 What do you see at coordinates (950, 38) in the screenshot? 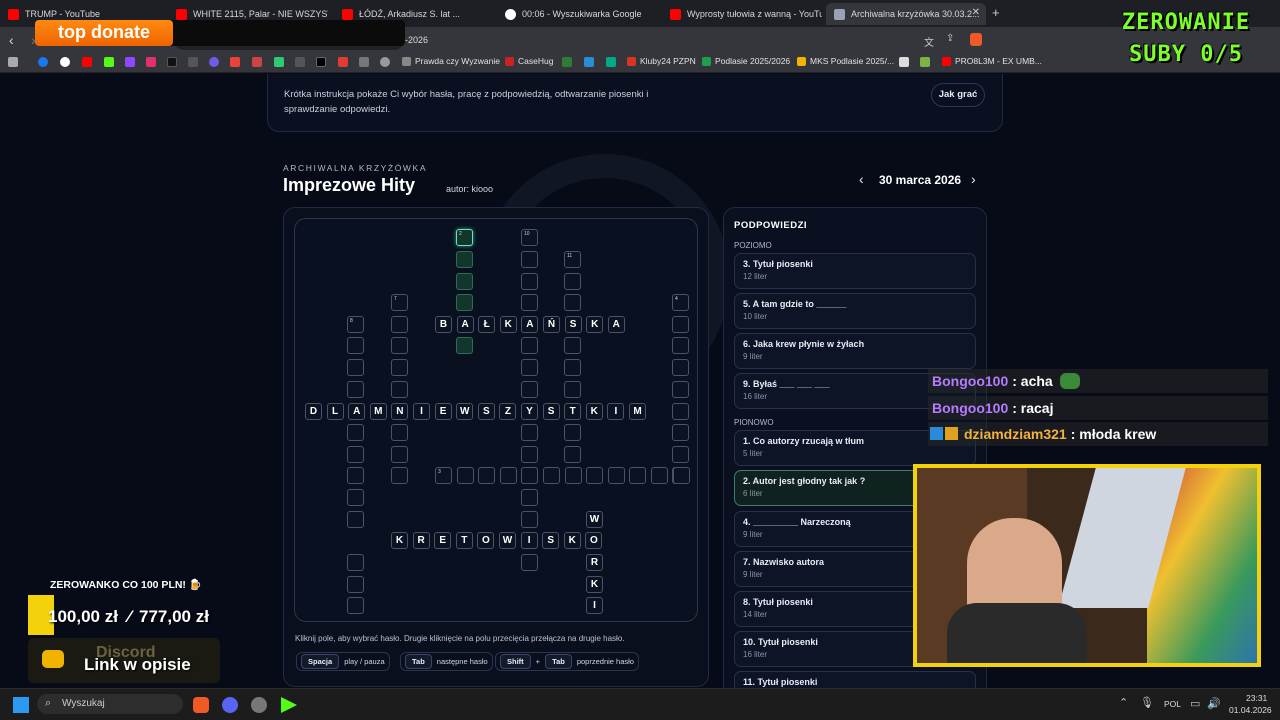
I see `share-icon: ⇪` at bounding box center [950, 38].